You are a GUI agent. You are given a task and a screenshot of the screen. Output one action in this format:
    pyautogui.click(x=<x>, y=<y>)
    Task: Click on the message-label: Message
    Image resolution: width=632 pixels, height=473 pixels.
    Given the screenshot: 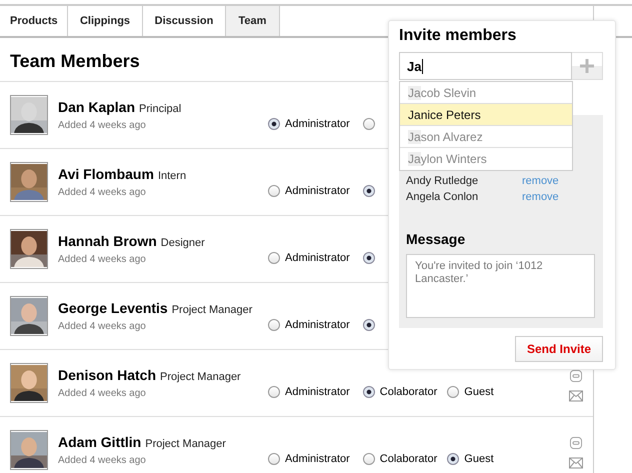 What is the action you would take?
    pyautogui.click(x=436, y=239)
    